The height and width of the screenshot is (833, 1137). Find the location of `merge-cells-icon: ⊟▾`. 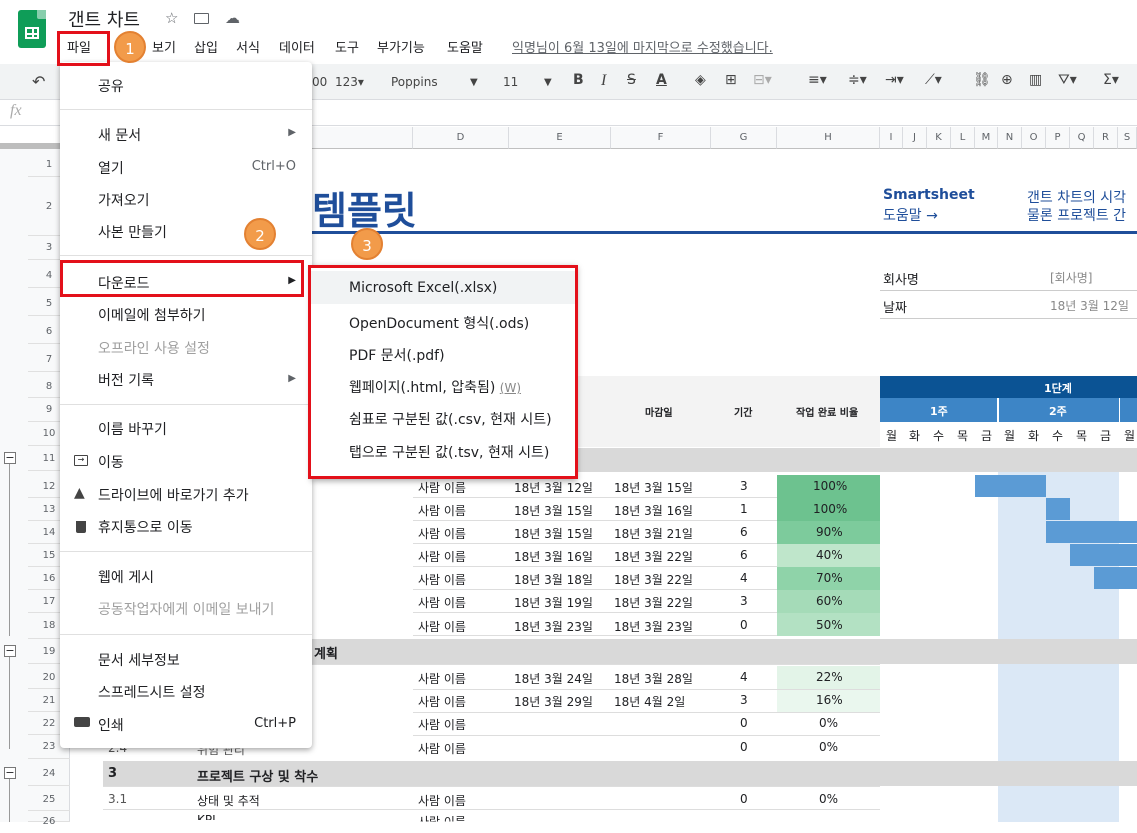

merge-cells-icon: ⊟▾ is located at coordinates (762, 80).